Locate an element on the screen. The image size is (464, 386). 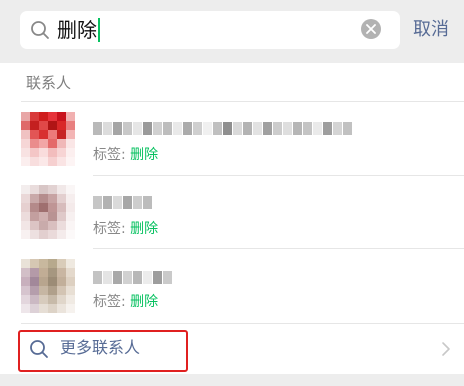
clear-icon is located at coordinates (371, 29).